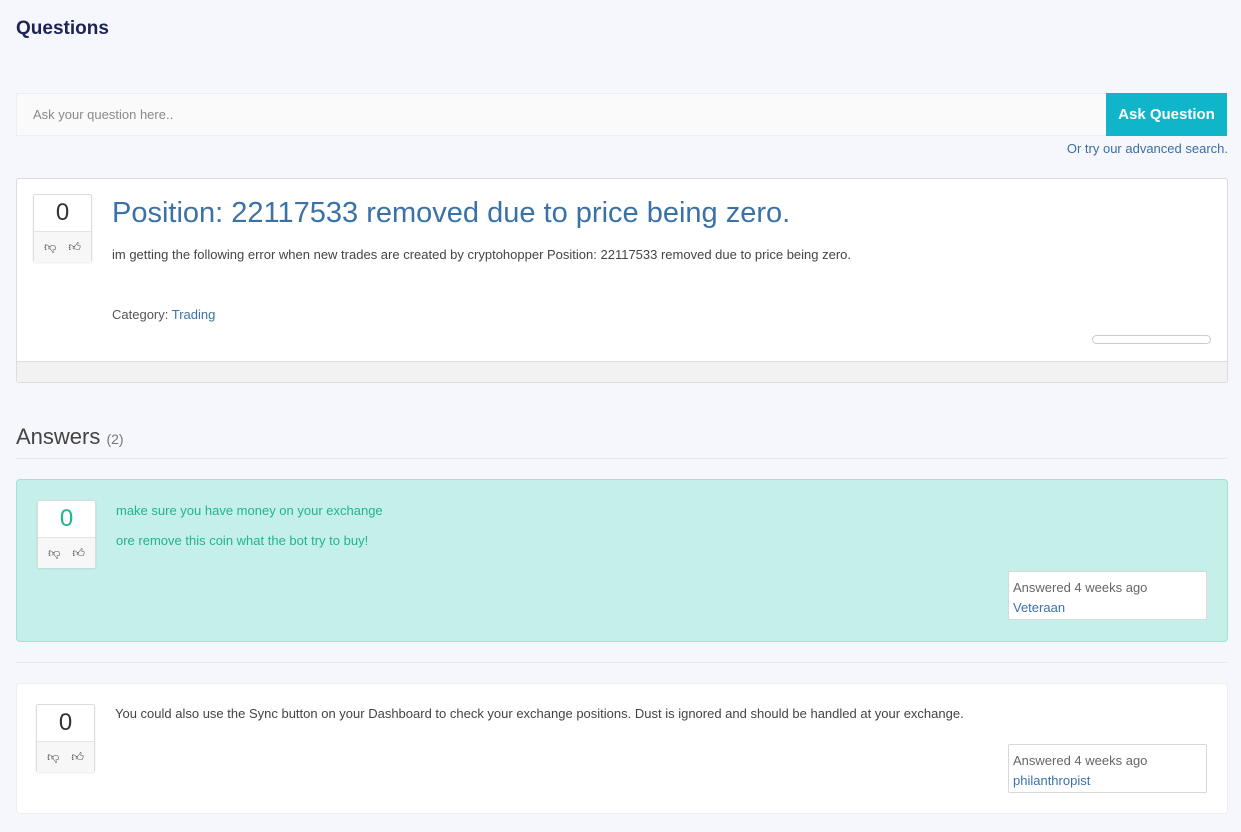  I want to click on ask-question-bar: Ask Question, so click(621, 114).